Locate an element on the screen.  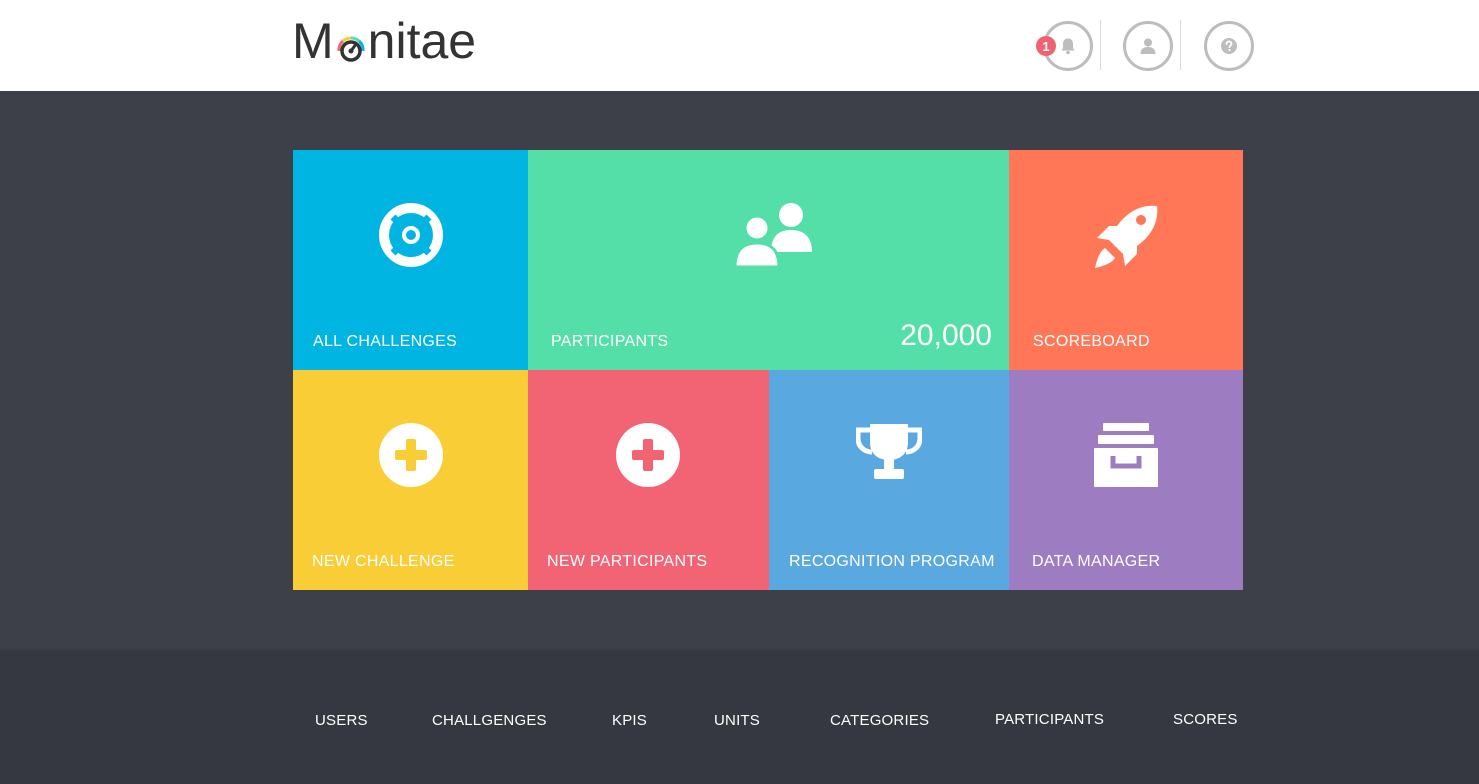
user-icon is located at coordinates (1148, 46).